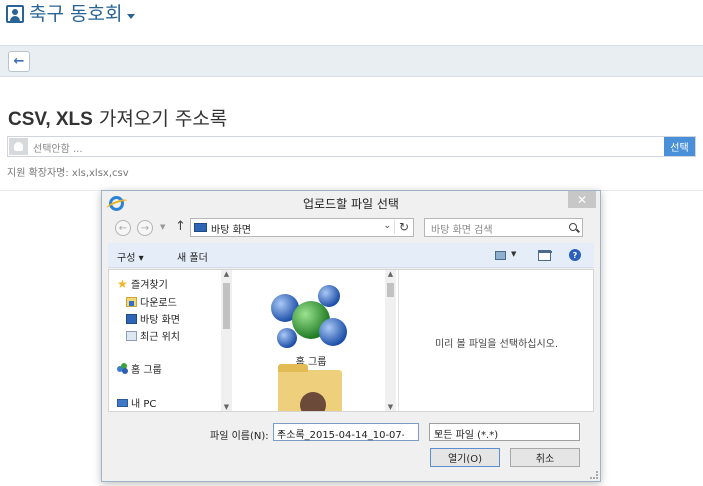 Image resolution: width=703 pixels, height=486 pixels. I want to click on tree-item-label: 다운로드, so click(158, 303).